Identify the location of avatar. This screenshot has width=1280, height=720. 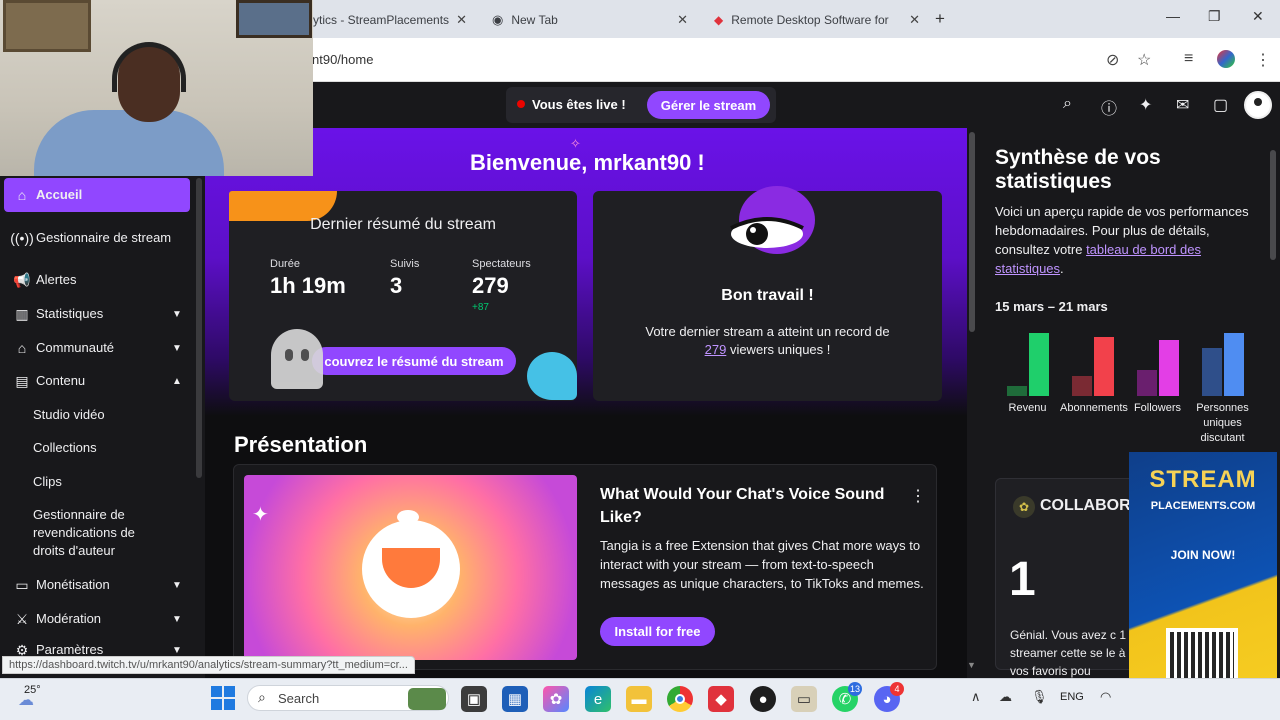
(1258, 105).